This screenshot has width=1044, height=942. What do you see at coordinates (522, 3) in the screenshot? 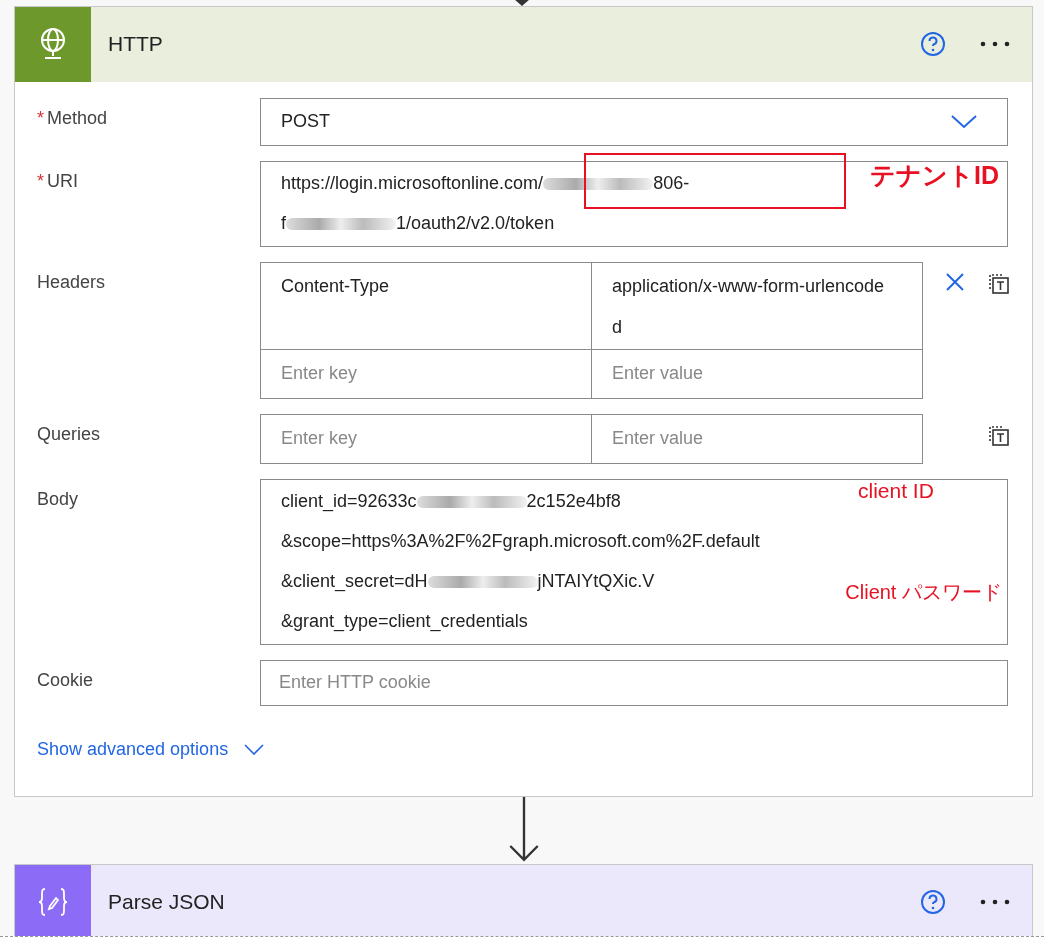
I see `arrow-tip-icon` at bounding box center [522, 3].